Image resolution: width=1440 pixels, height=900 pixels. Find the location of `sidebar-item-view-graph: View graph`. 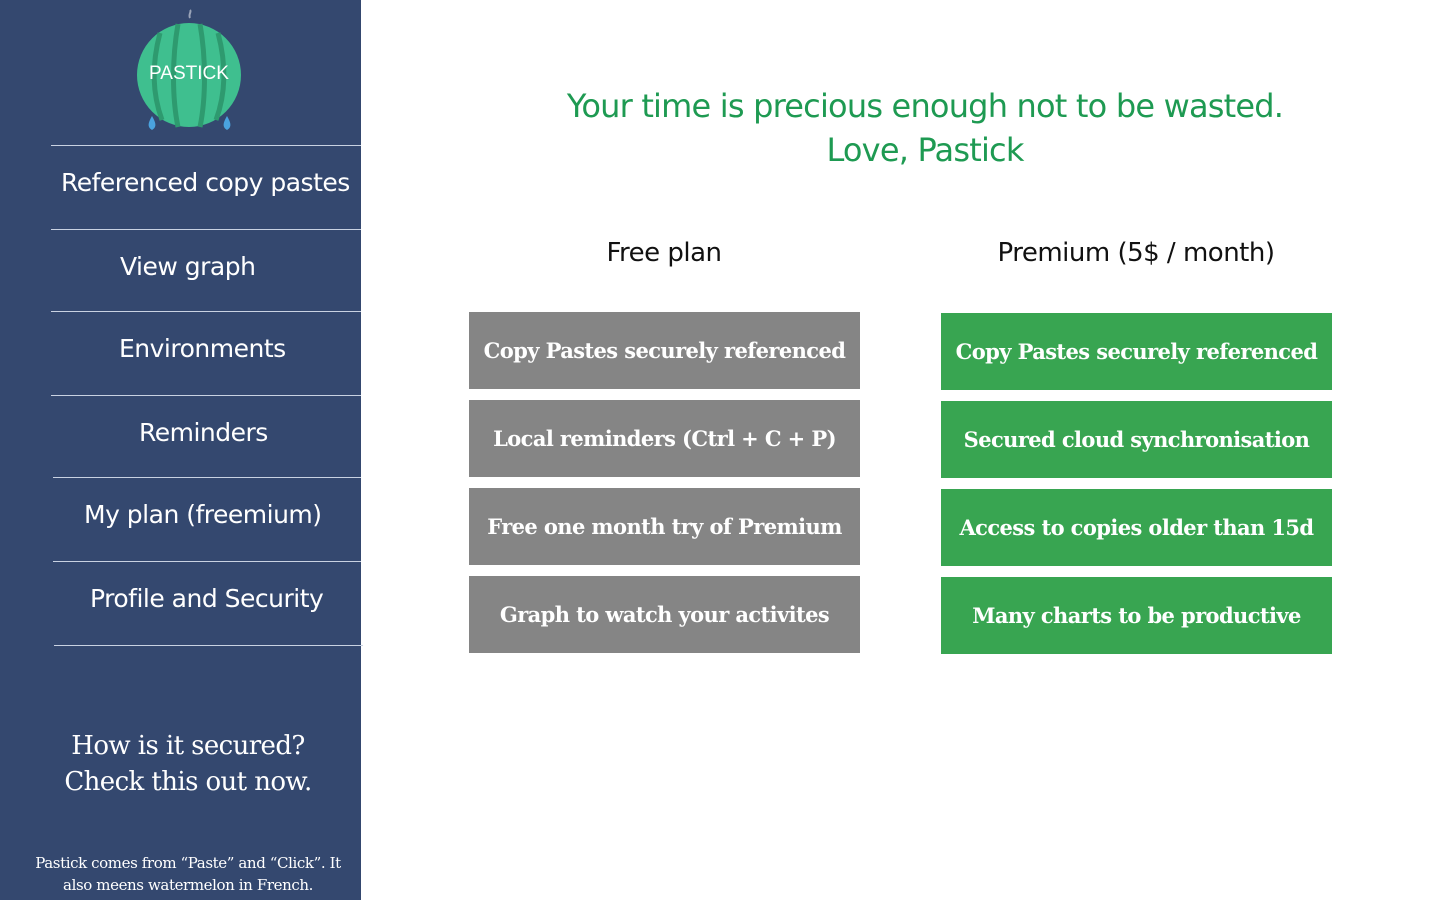

sidebar-item-view-graph: View graph is located at coordinates (206, 271).